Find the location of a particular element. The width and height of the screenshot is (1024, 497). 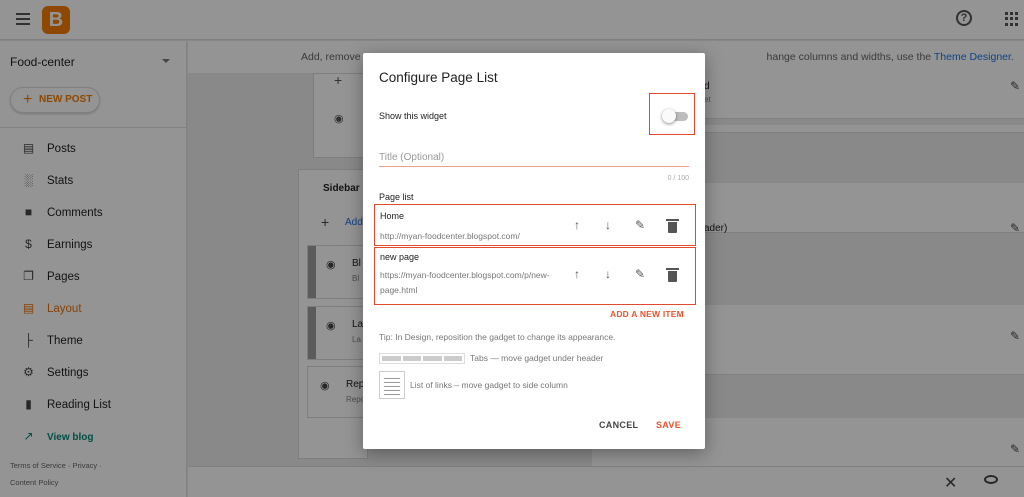

page-name: Home is located at coordinates (392, 216).